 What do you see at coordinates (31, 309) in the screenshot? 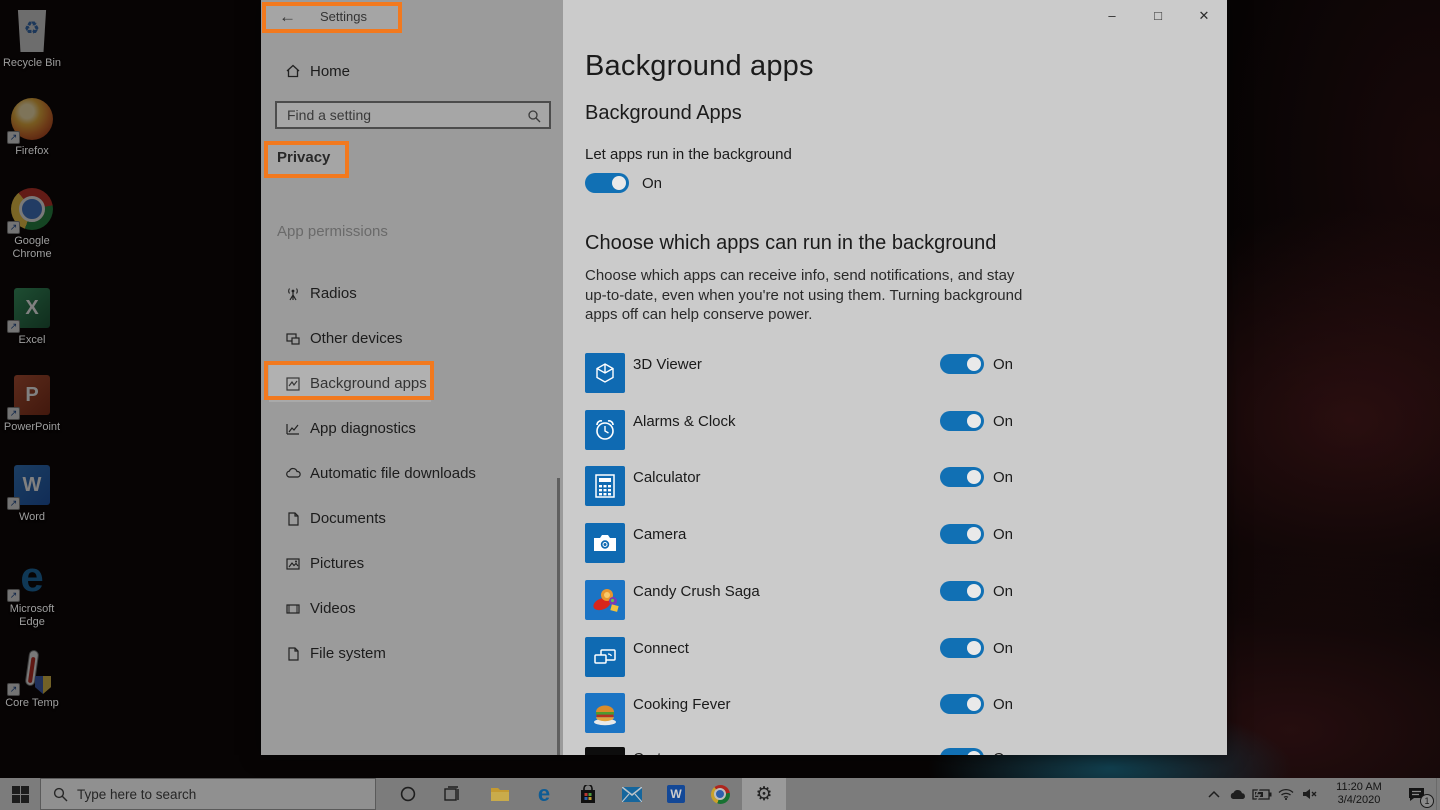
I see `excel-icon: X ↗` at bounding box center [31, 309].